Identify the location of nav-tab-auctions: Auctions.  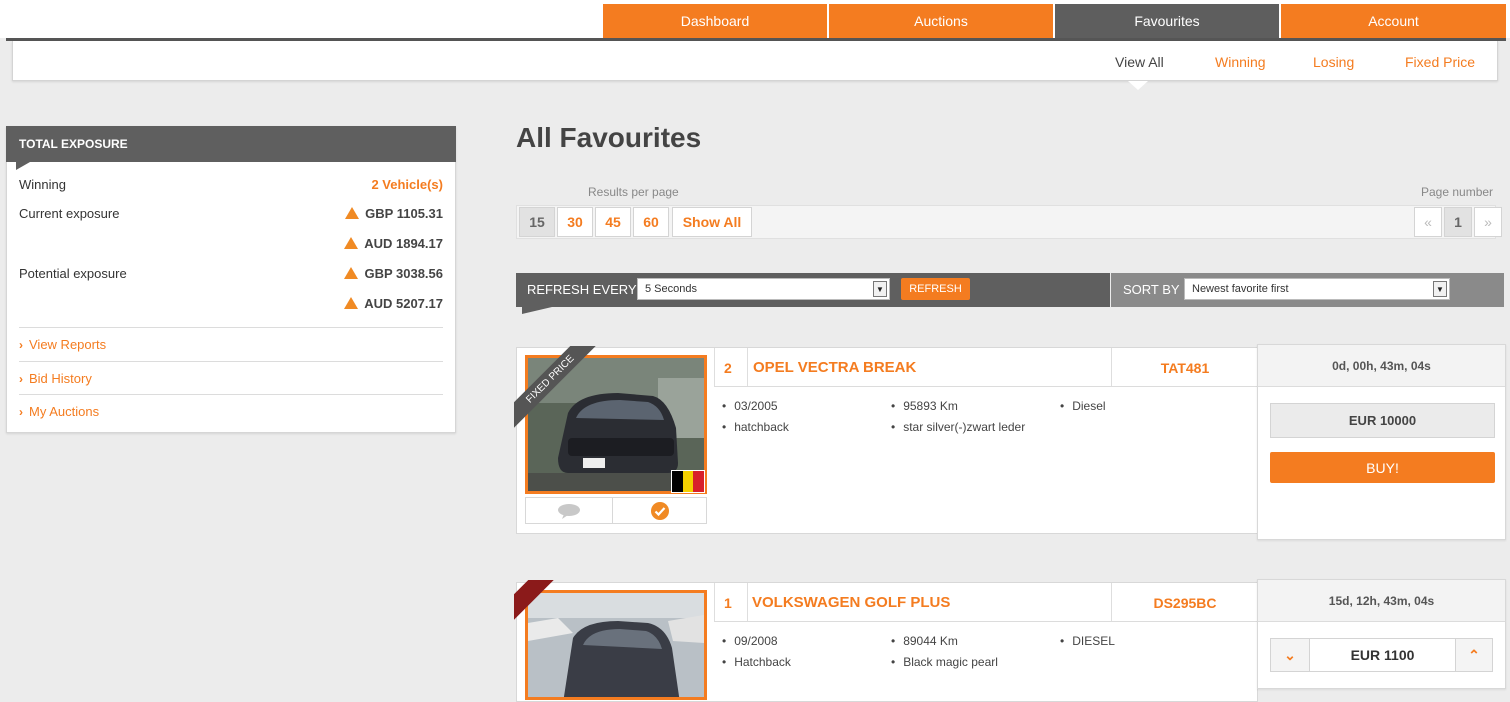
(941, 21).